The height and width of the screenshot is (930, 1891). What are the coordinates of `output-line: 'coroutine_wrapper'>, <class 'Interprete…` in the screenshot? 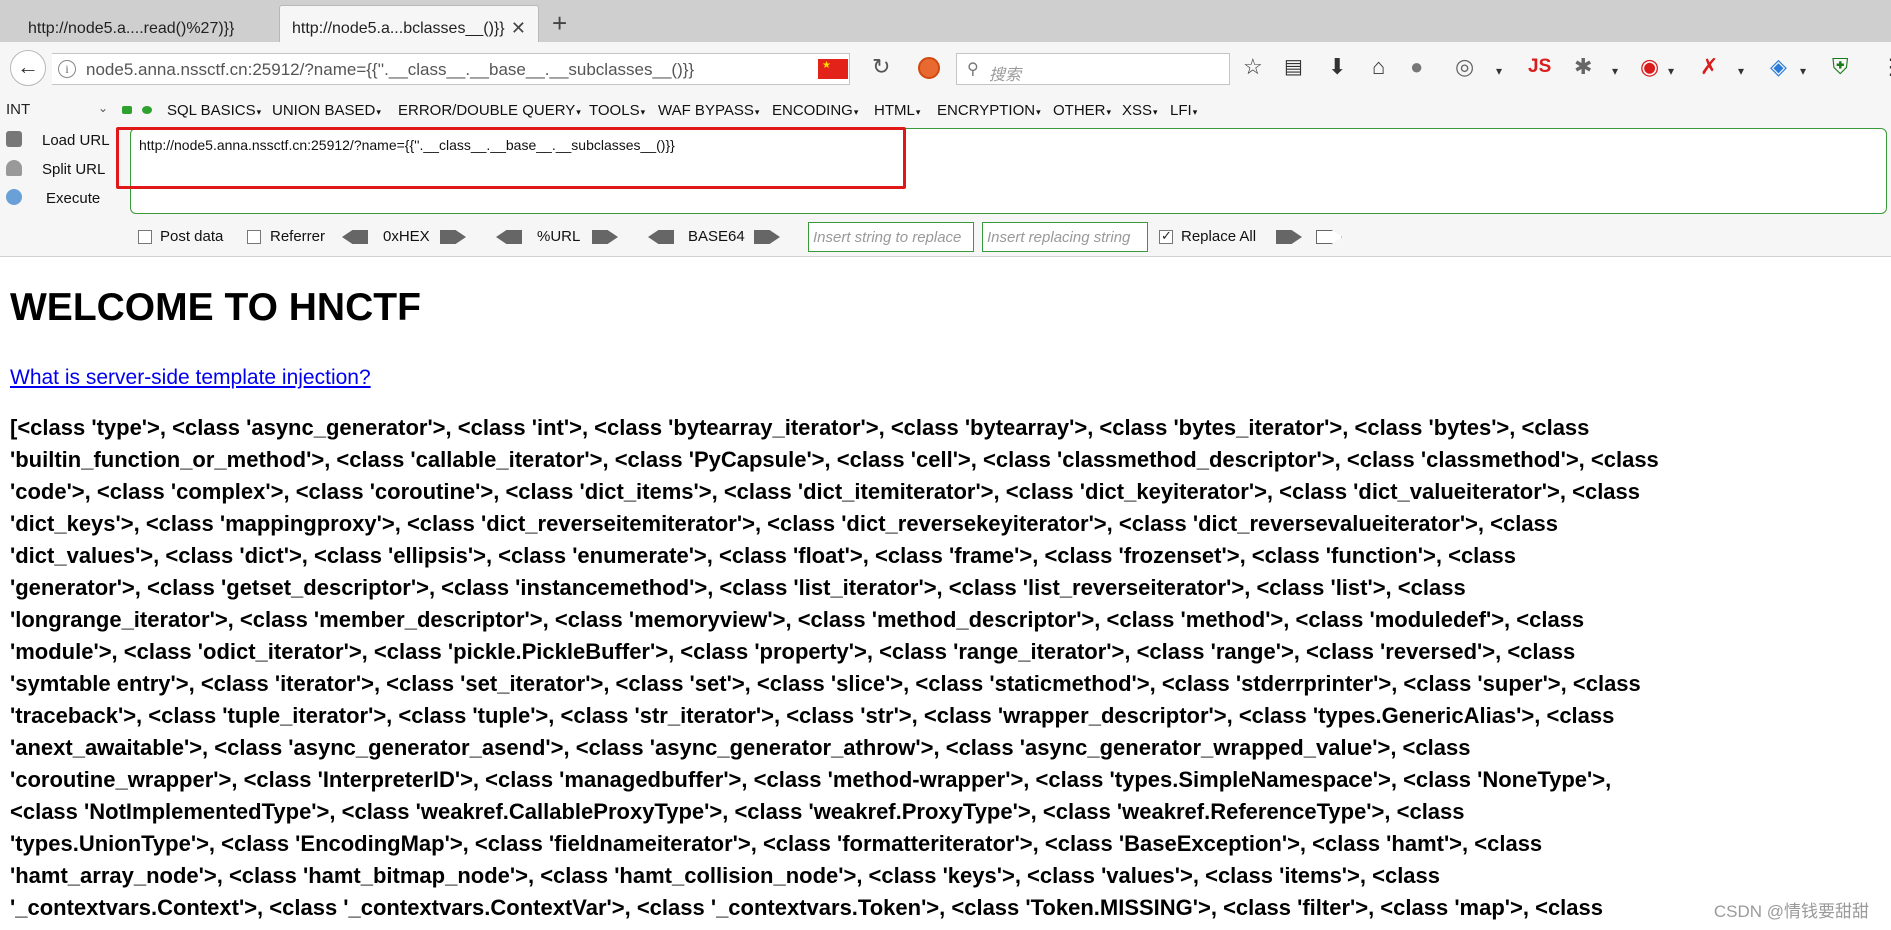 It's located at (811, 779).